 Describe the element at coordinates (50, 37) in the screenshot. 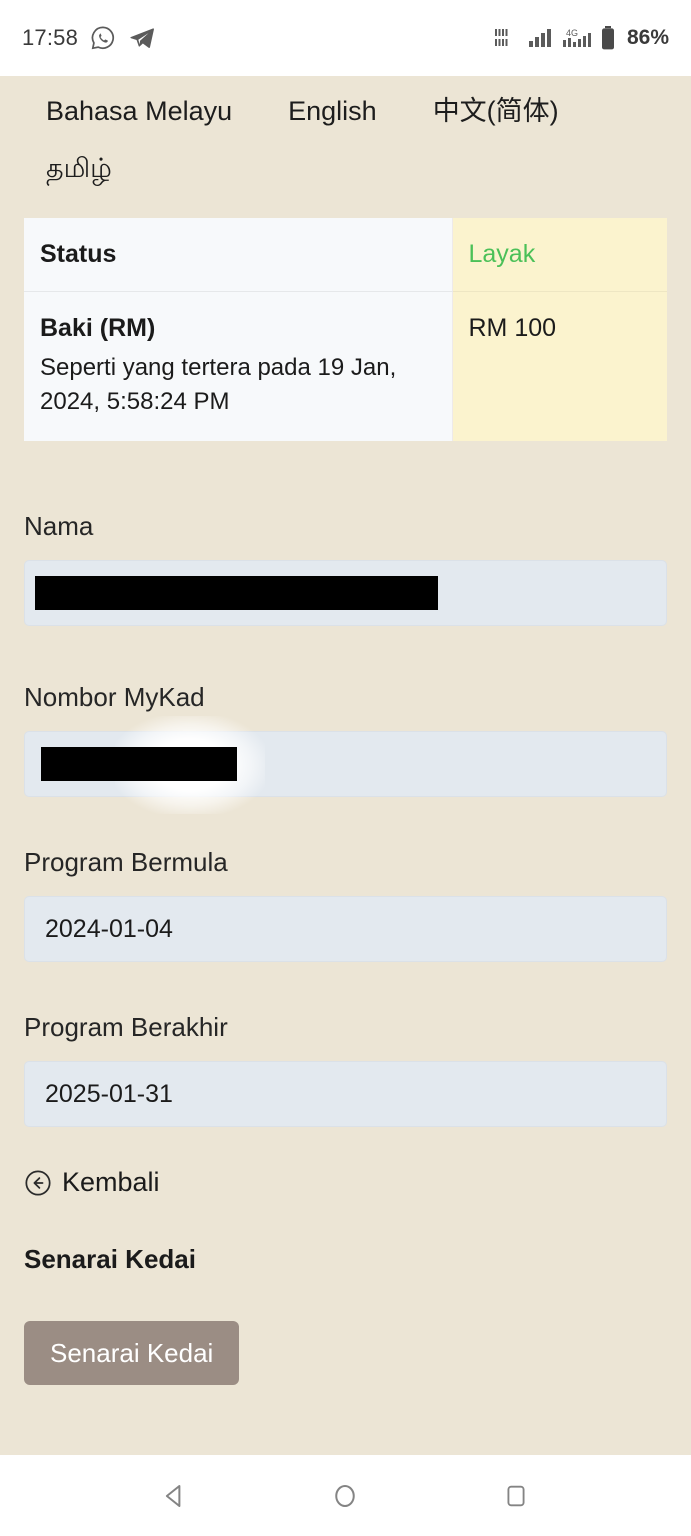

I see `status-time: 17:58` at that location.